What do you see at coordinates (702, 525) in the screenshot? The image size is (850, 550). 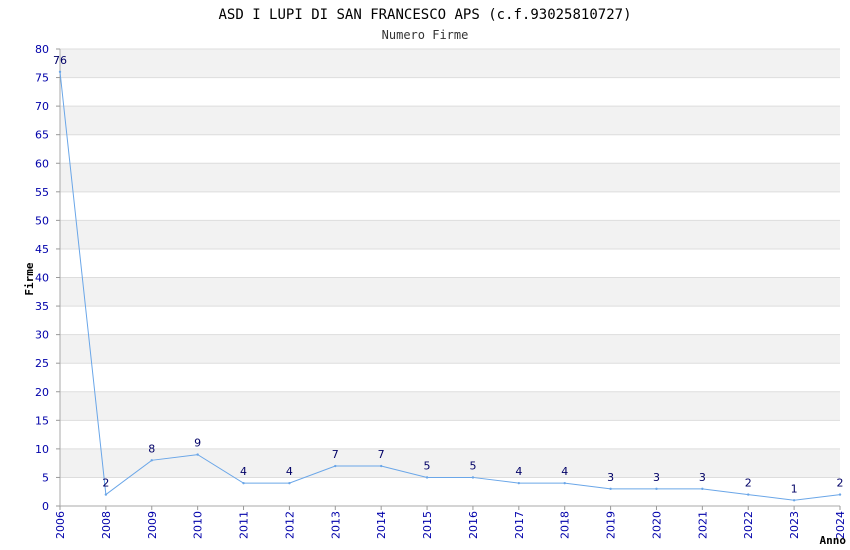 I see `x-tick-label: 2021` at bounding box center [702, 525].